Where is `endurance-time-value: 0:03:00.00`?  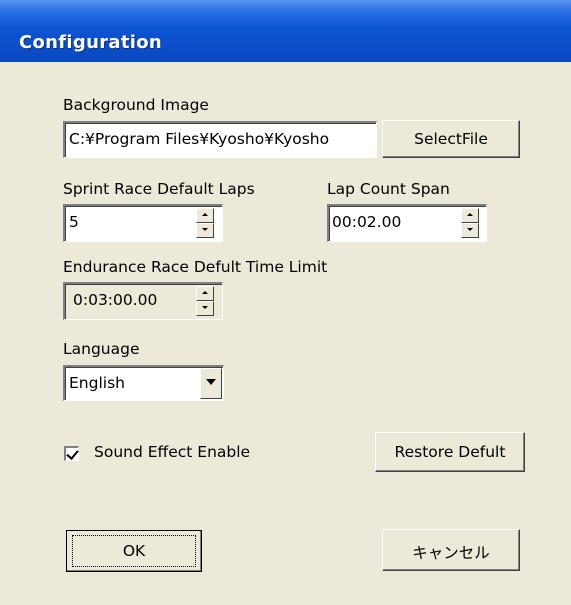 endurance-time-value: 0:03:00.00 is located at coordinates (115, 300).